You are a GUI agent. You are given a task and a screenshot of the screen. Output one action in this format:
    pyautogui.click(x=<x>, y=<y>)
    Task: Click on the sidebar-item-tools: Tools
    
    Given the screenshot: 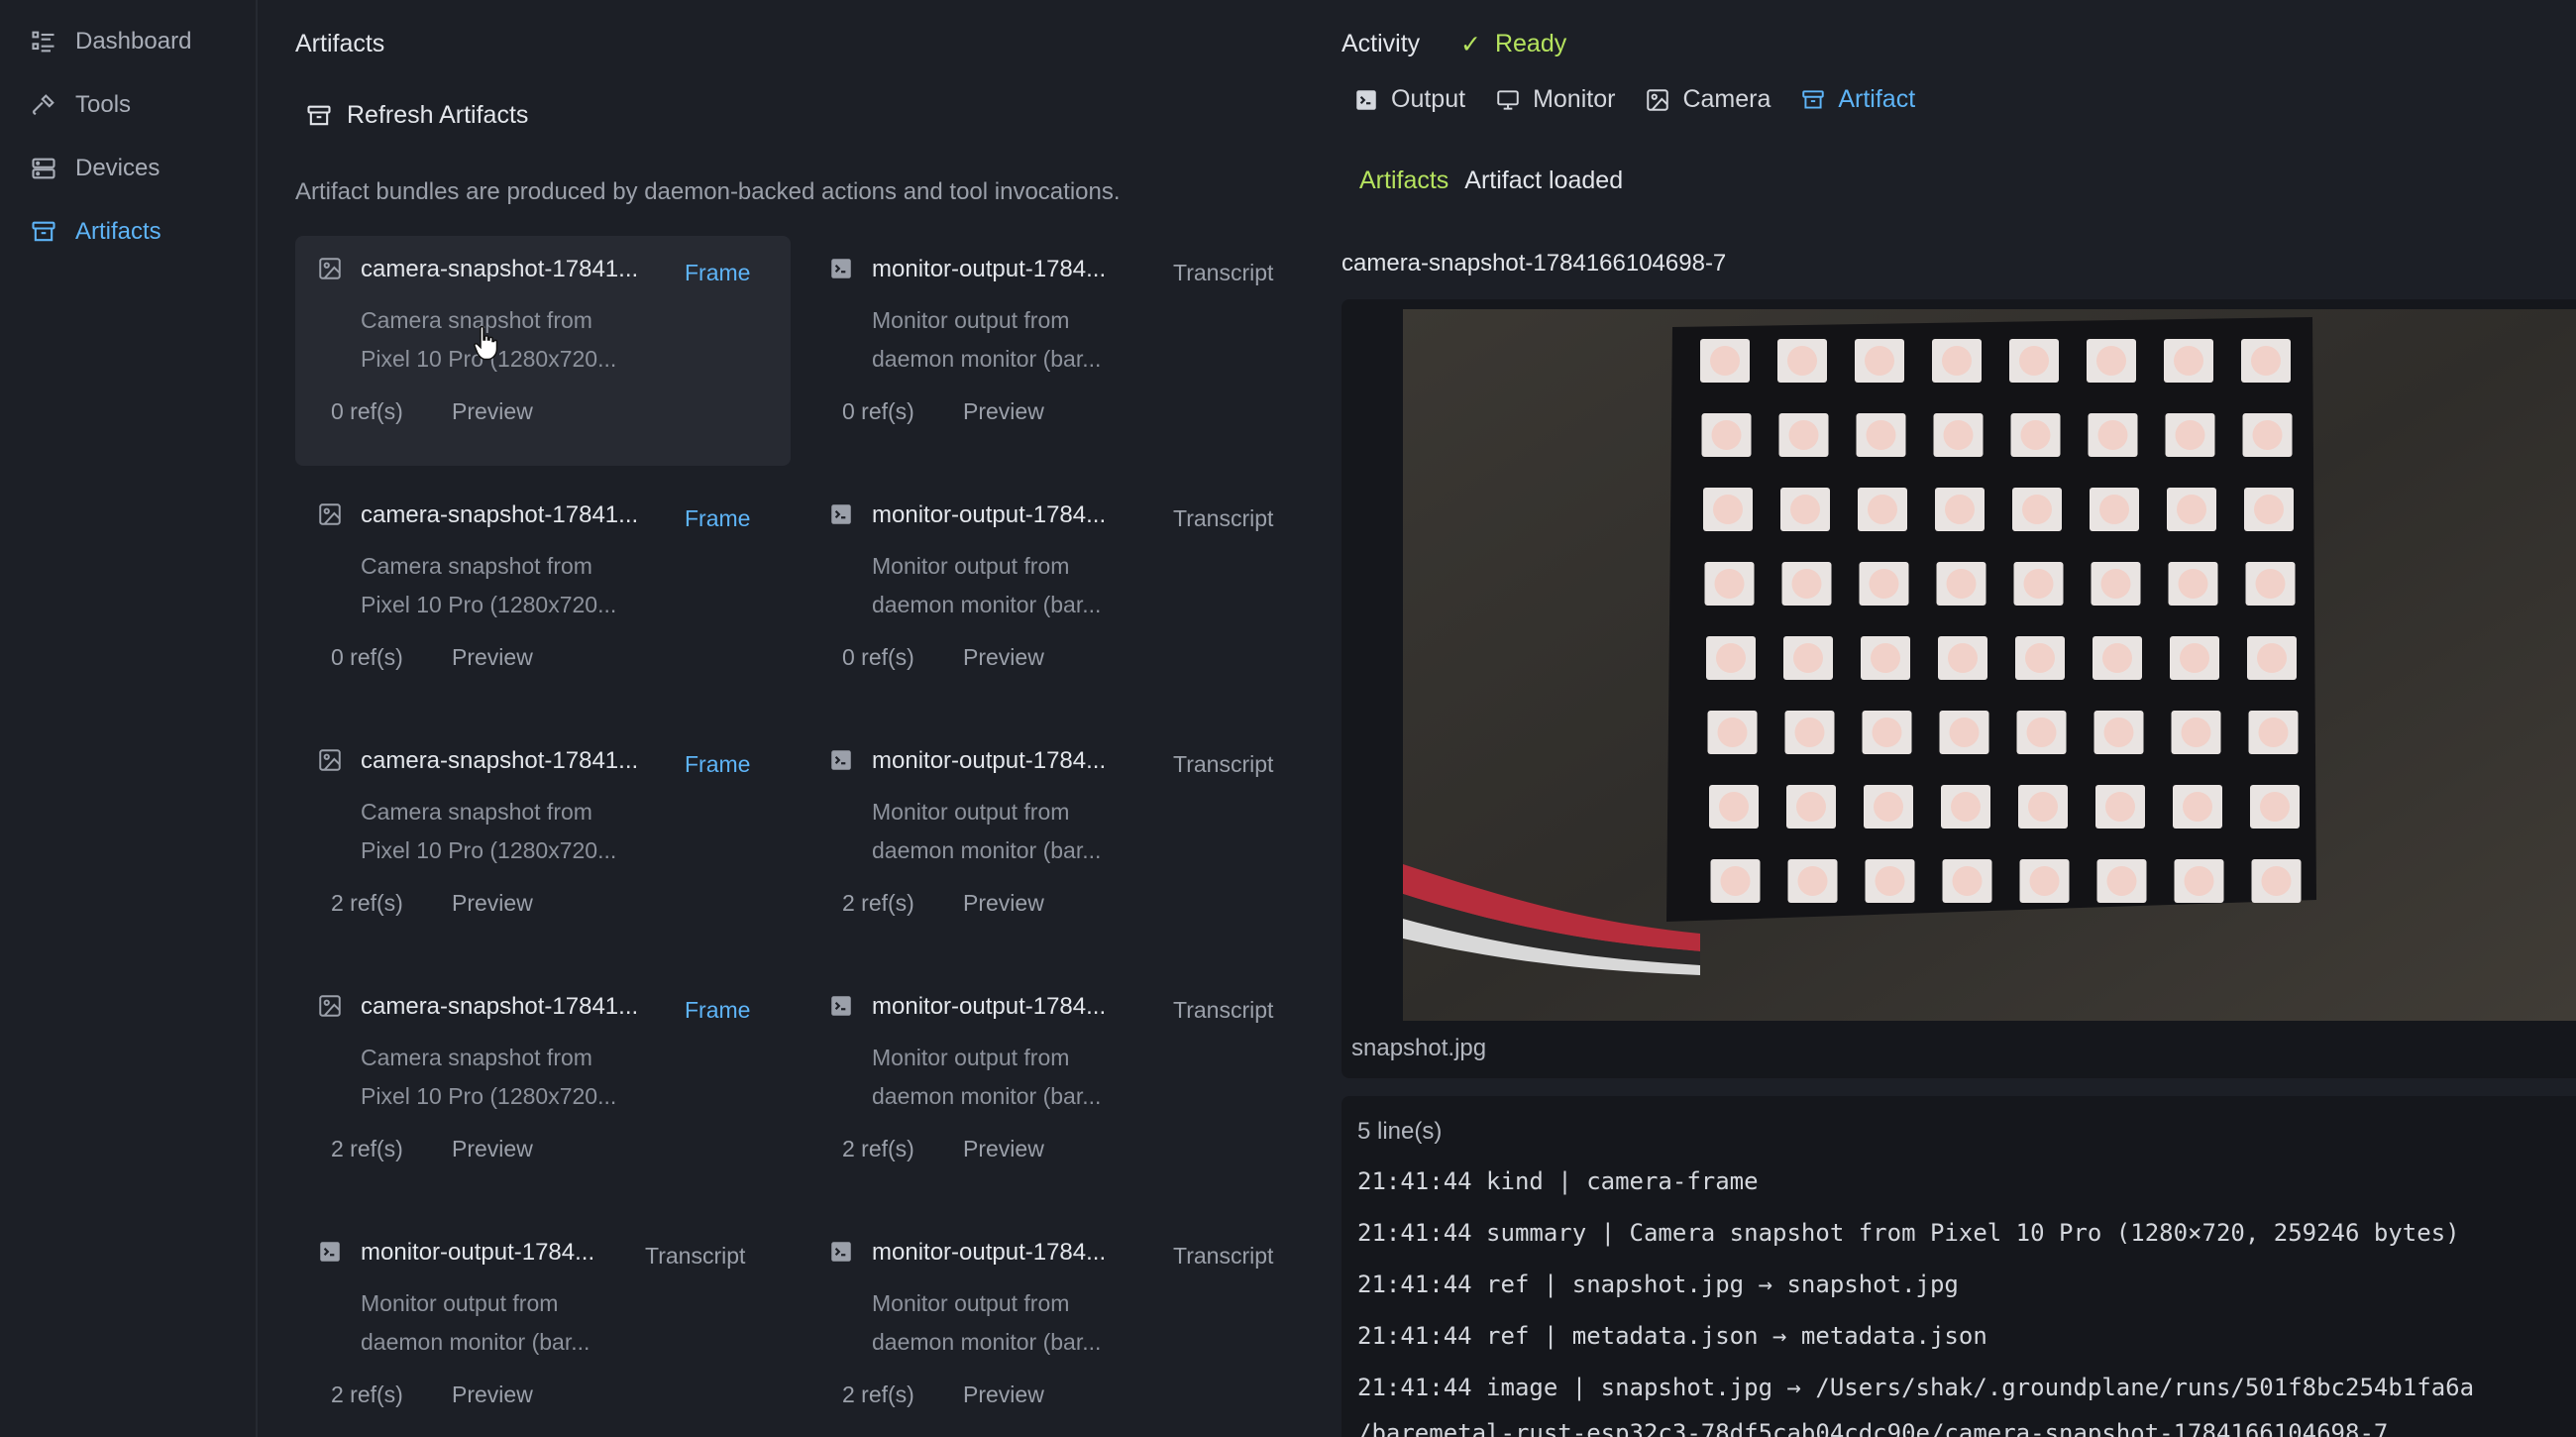 What is the action you would take?
    pyautogui.click(x=80, y=105)
    